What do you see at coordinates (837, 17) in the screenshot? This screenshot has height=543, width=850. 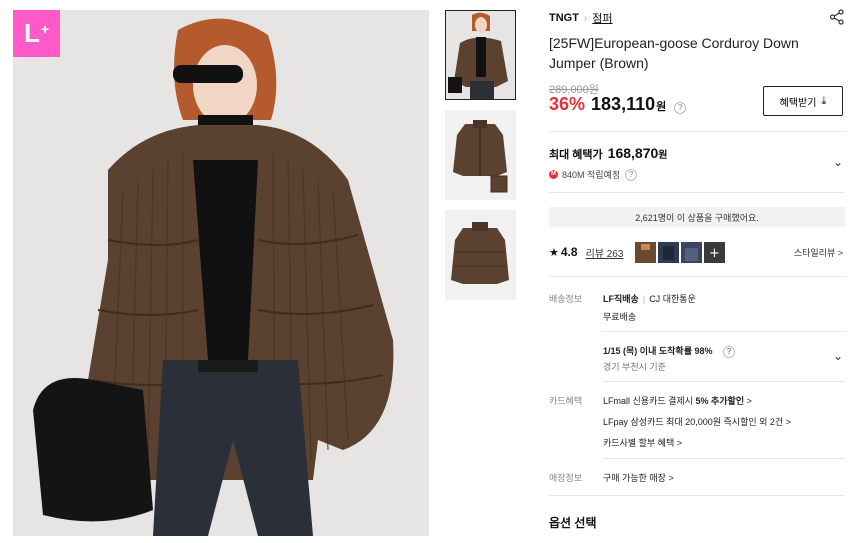 I see `share-icon` at bounding box center [837, 17].